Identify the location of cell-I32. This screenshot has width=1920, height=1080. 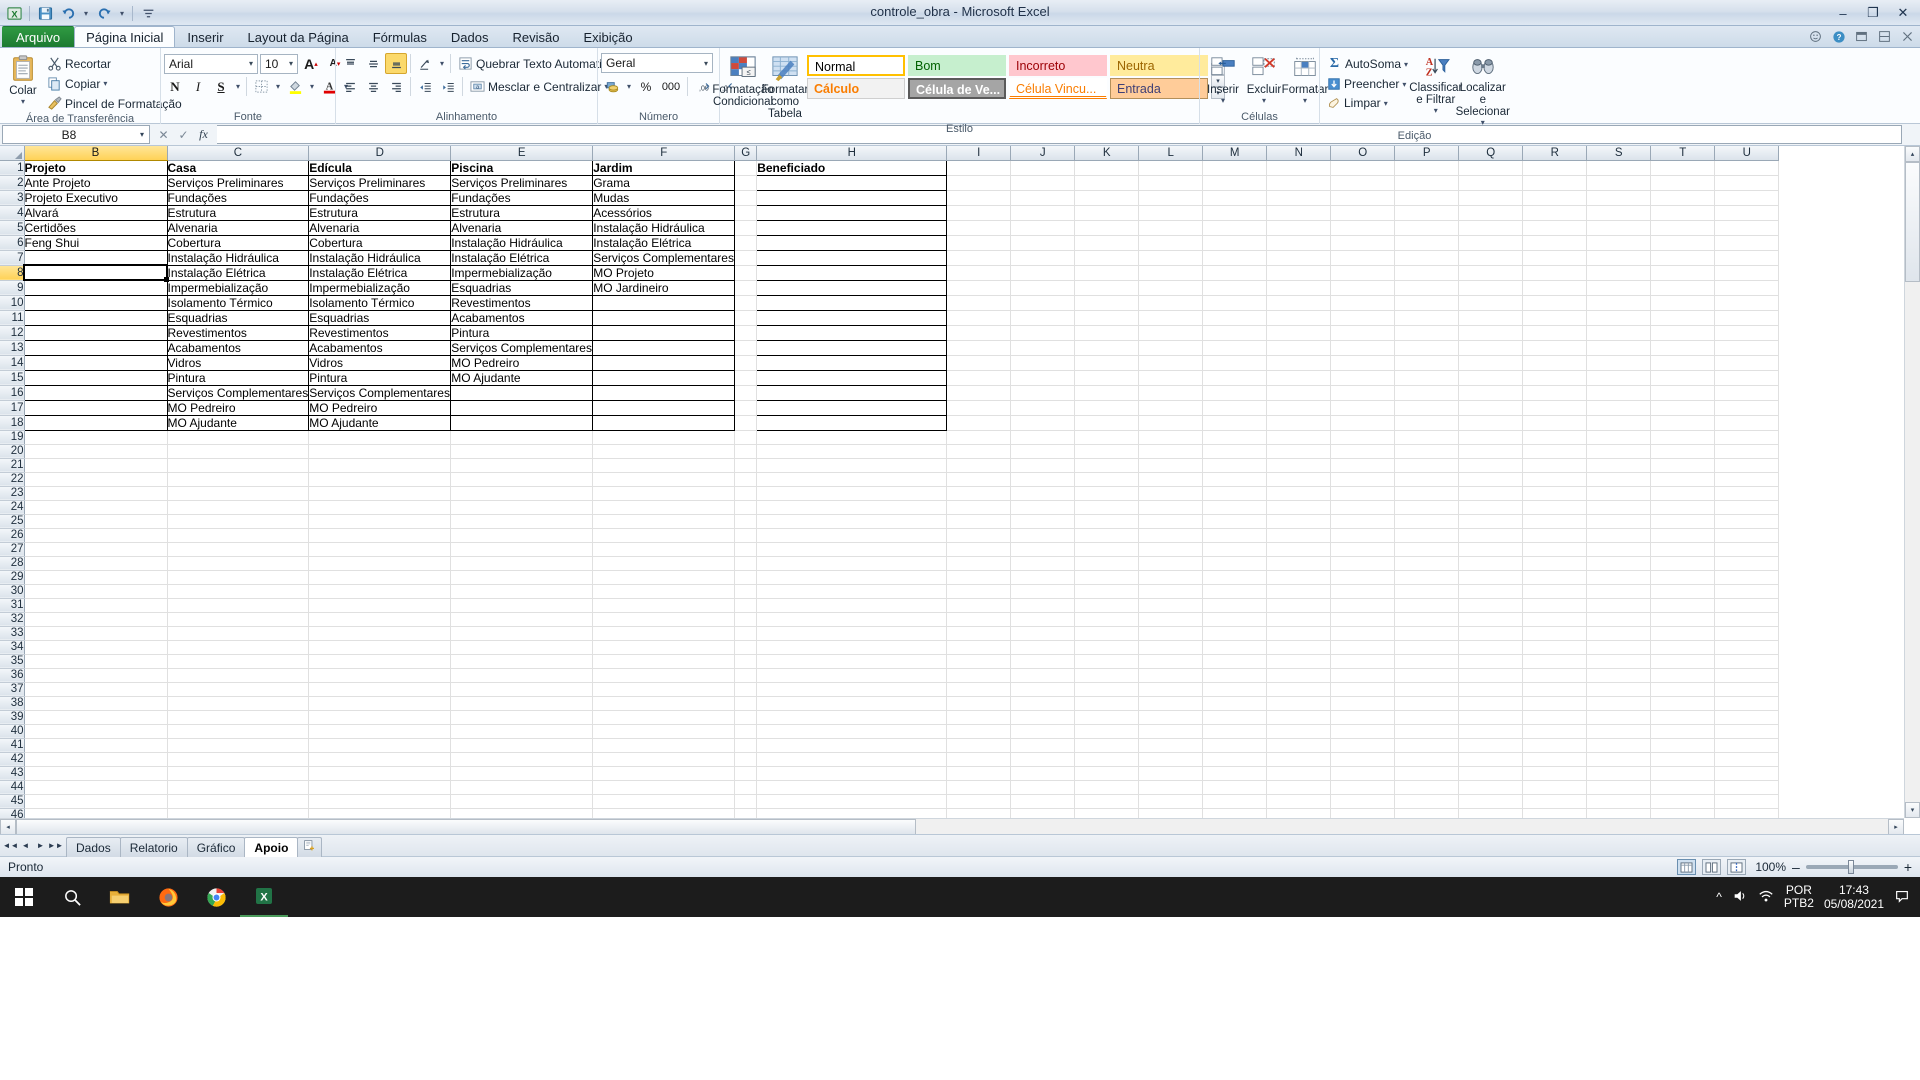
(979, 619).